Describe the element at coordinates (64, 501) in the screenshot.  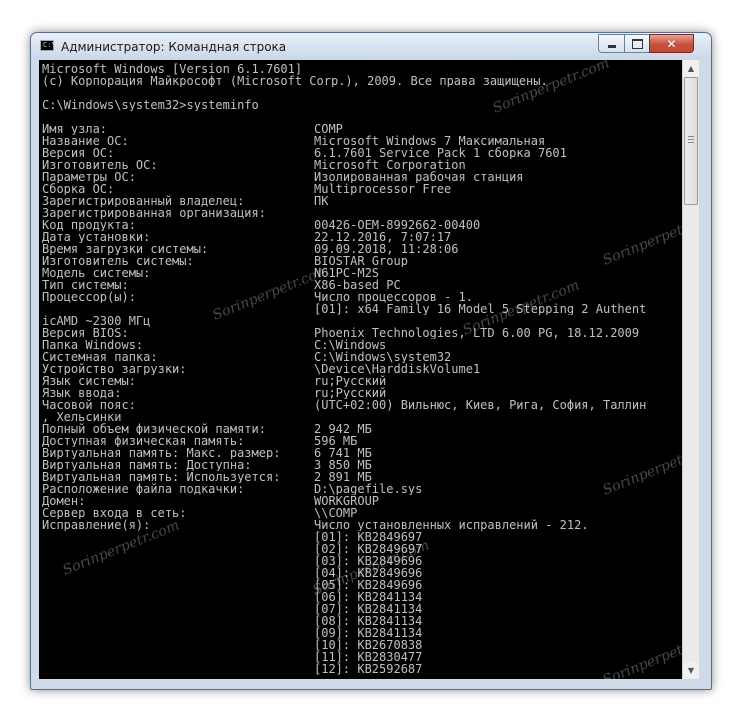
I see `row-label: Домен:` at that location.